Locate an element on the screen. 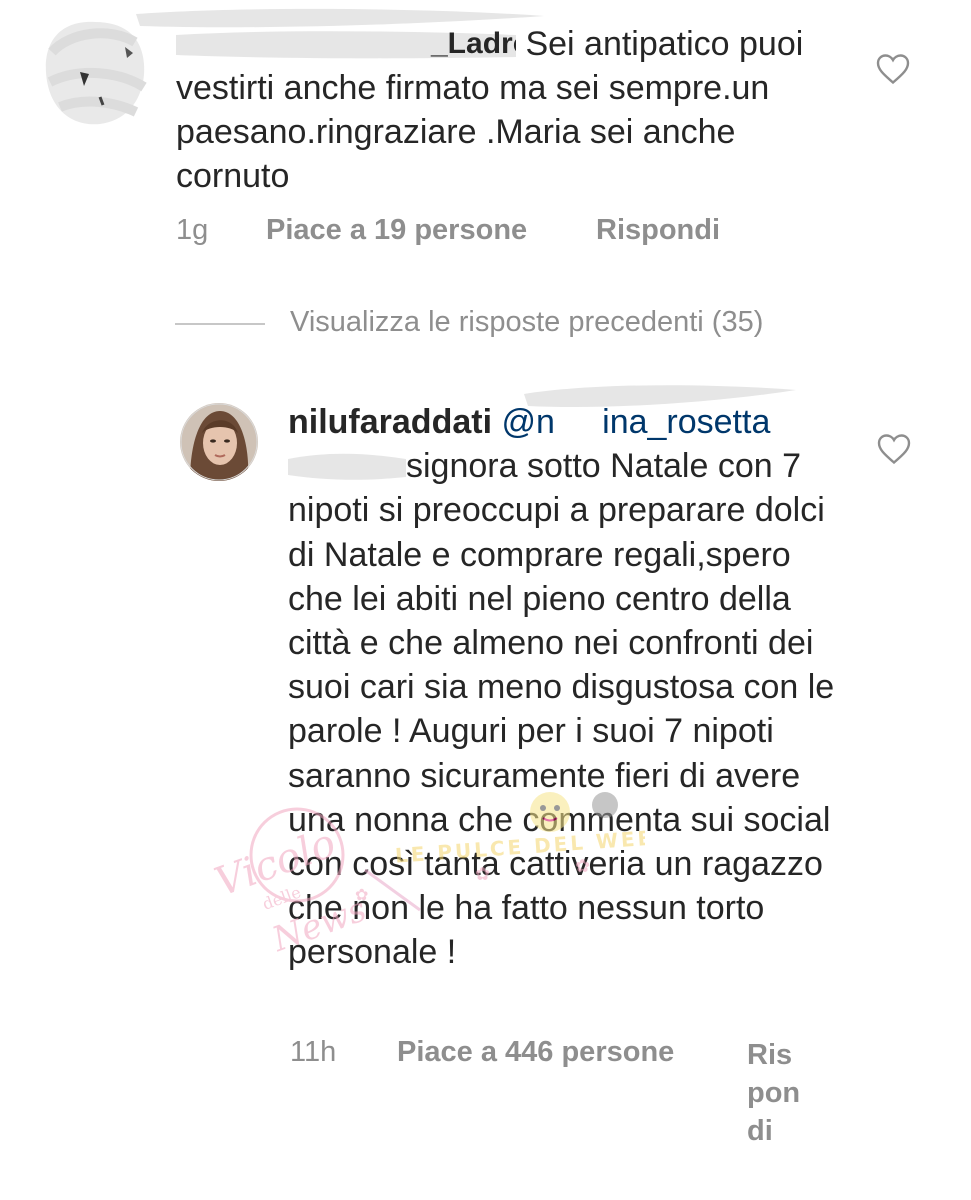 This screenshot has width=971, height=1200. username-redacted: _Ladro is located at coordinates (353, 43).